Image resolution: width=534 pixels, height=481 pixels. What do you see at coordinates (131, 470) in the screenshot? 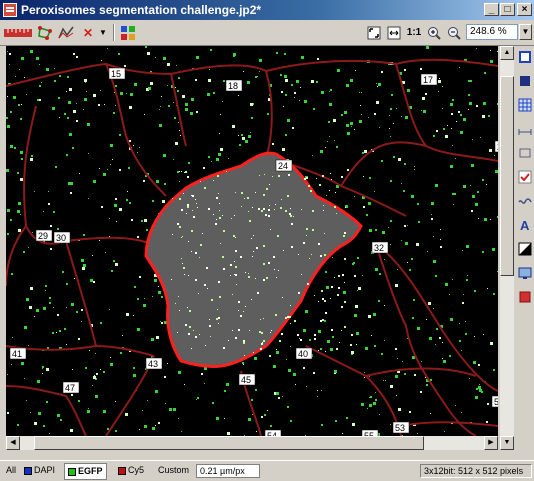
I see `channel-tab-cy5: Cy5` at bounding box center [131, 470].